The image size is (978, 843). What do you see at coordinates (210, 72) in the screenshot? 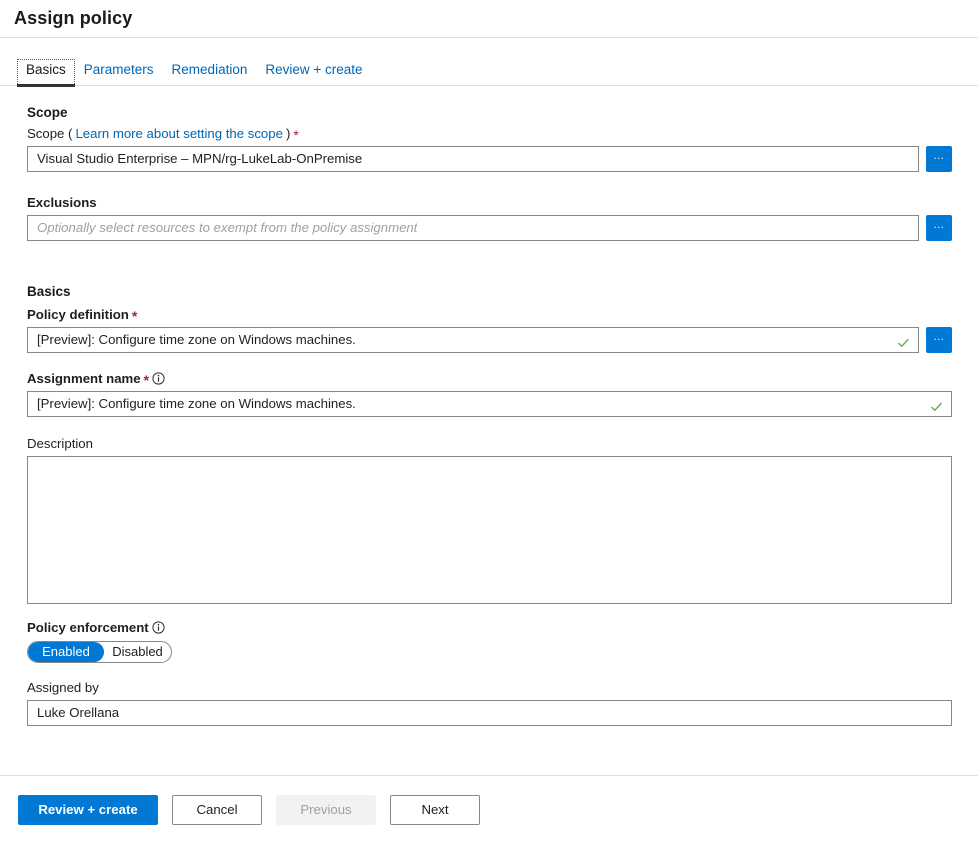
I see `tab-remediation: Remediation` at bounding box center [210, 72].